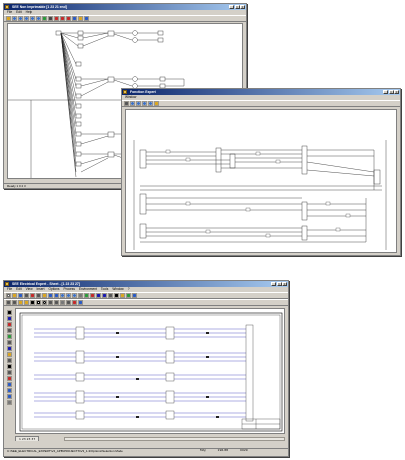 The image size is (405, 460). What do you see at coordinates (39, 7) in the screenshot?
I see `tree-viewer-title: SEE Non Imprimable [1 23 21 end]` at bounding box center [39, 7].